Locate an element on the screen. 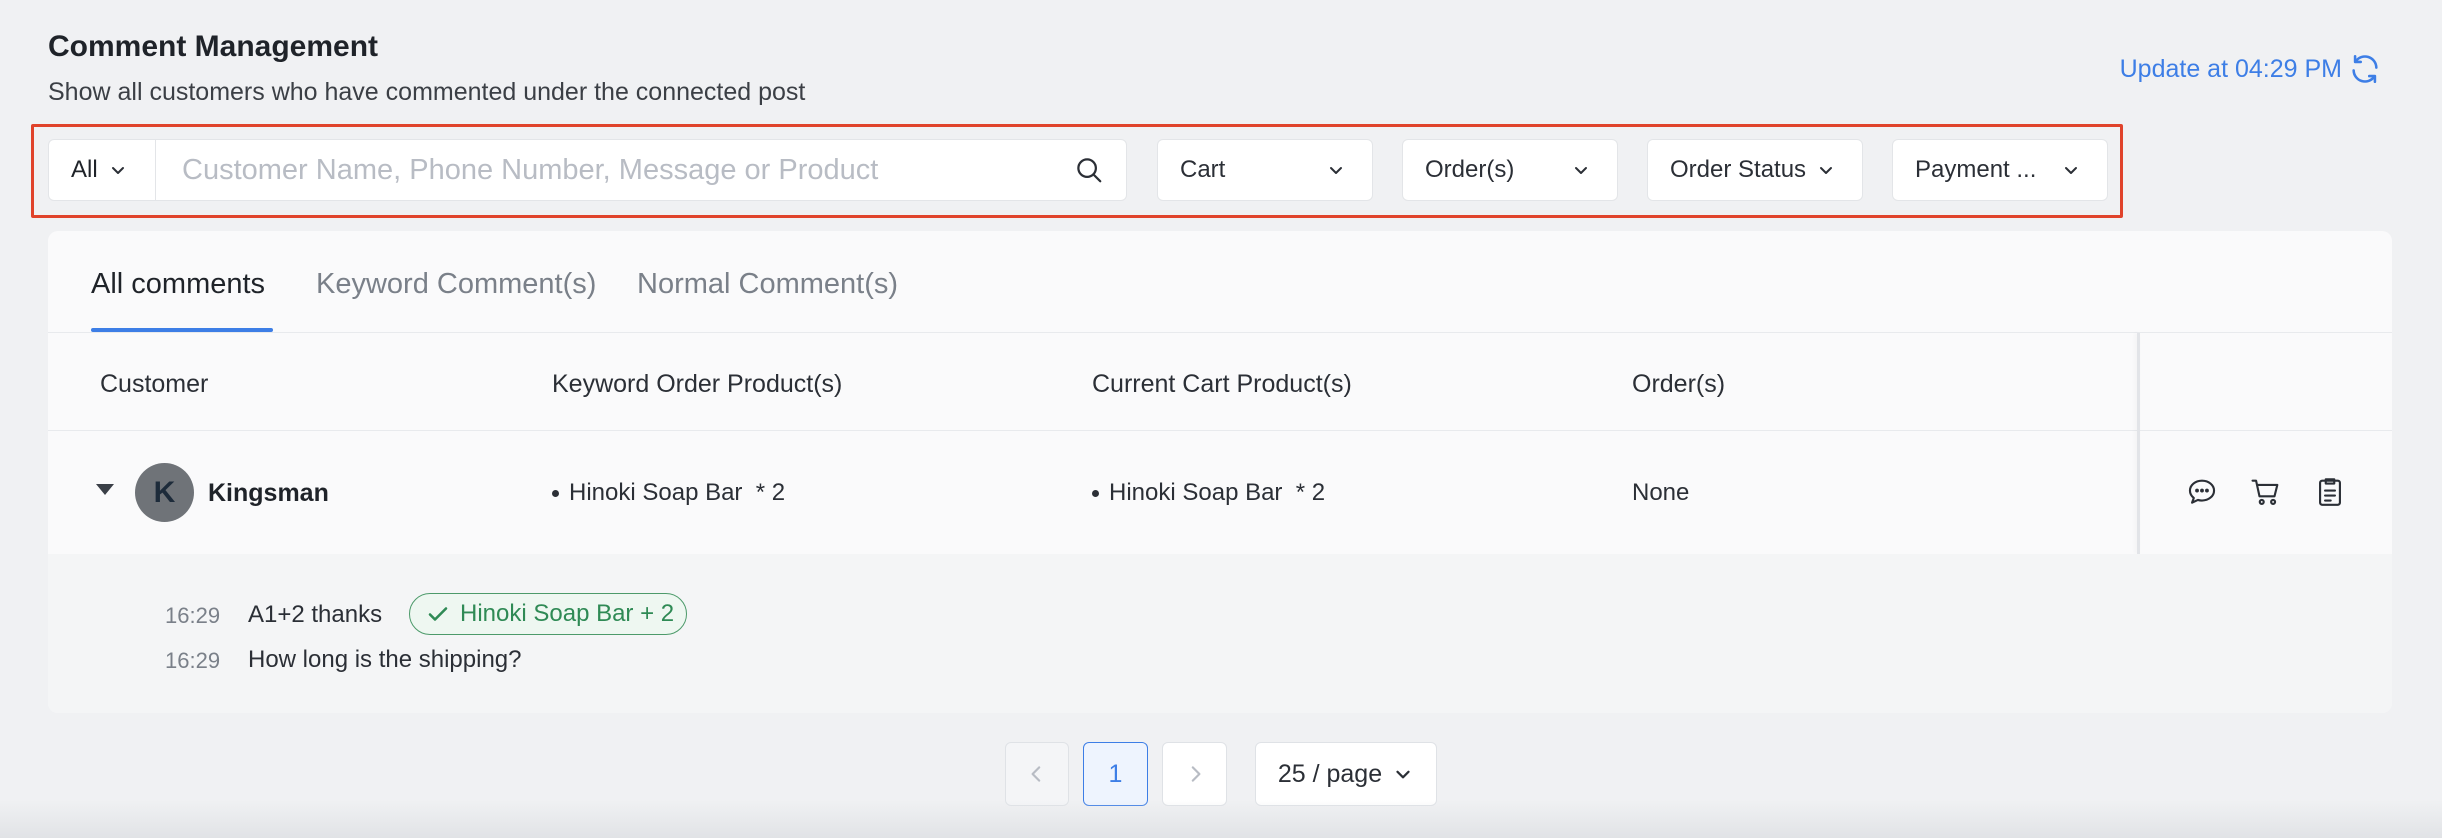  cart-icon is located at coordinates (2266, 492).